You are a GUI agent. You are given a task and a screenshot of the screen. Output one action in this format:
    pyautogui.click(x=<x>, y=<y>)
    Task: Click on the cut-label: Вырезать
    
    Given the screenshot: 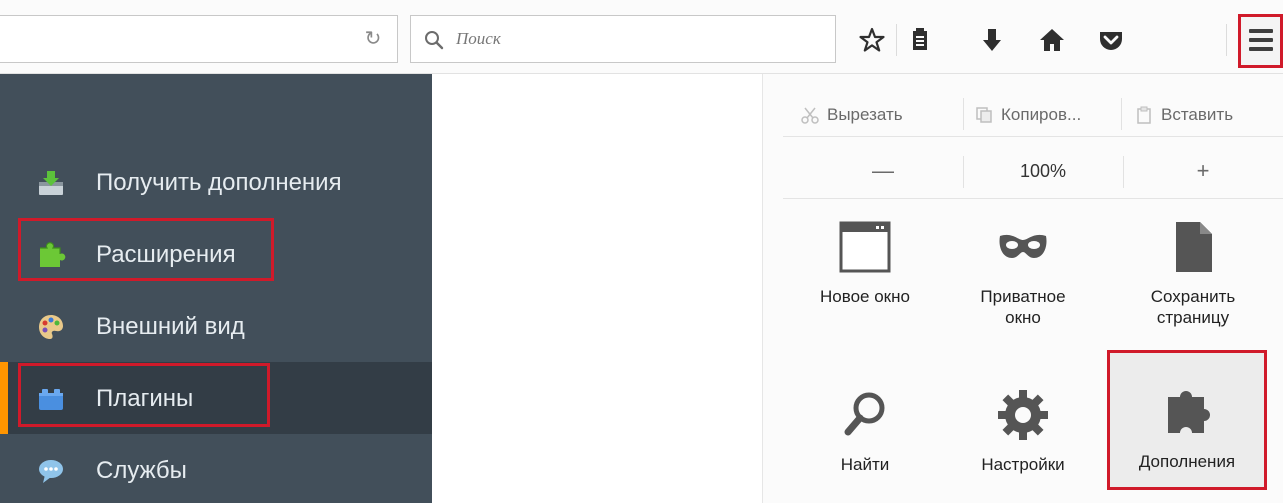 What is the action you would take?
    pyautogui.click(x=865, y=114)
    